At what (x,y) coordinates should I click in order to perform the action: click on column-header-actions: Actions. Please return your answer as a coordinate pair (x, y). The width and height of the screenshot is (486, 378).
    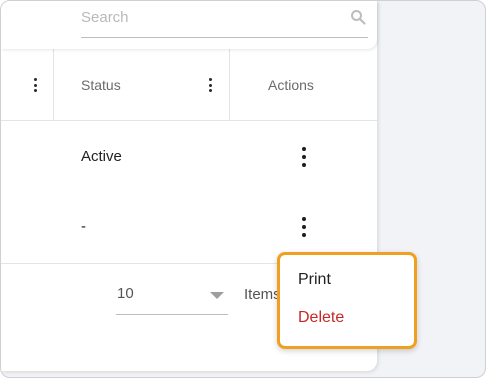
    Looking at the image, I should click on (291, 85).